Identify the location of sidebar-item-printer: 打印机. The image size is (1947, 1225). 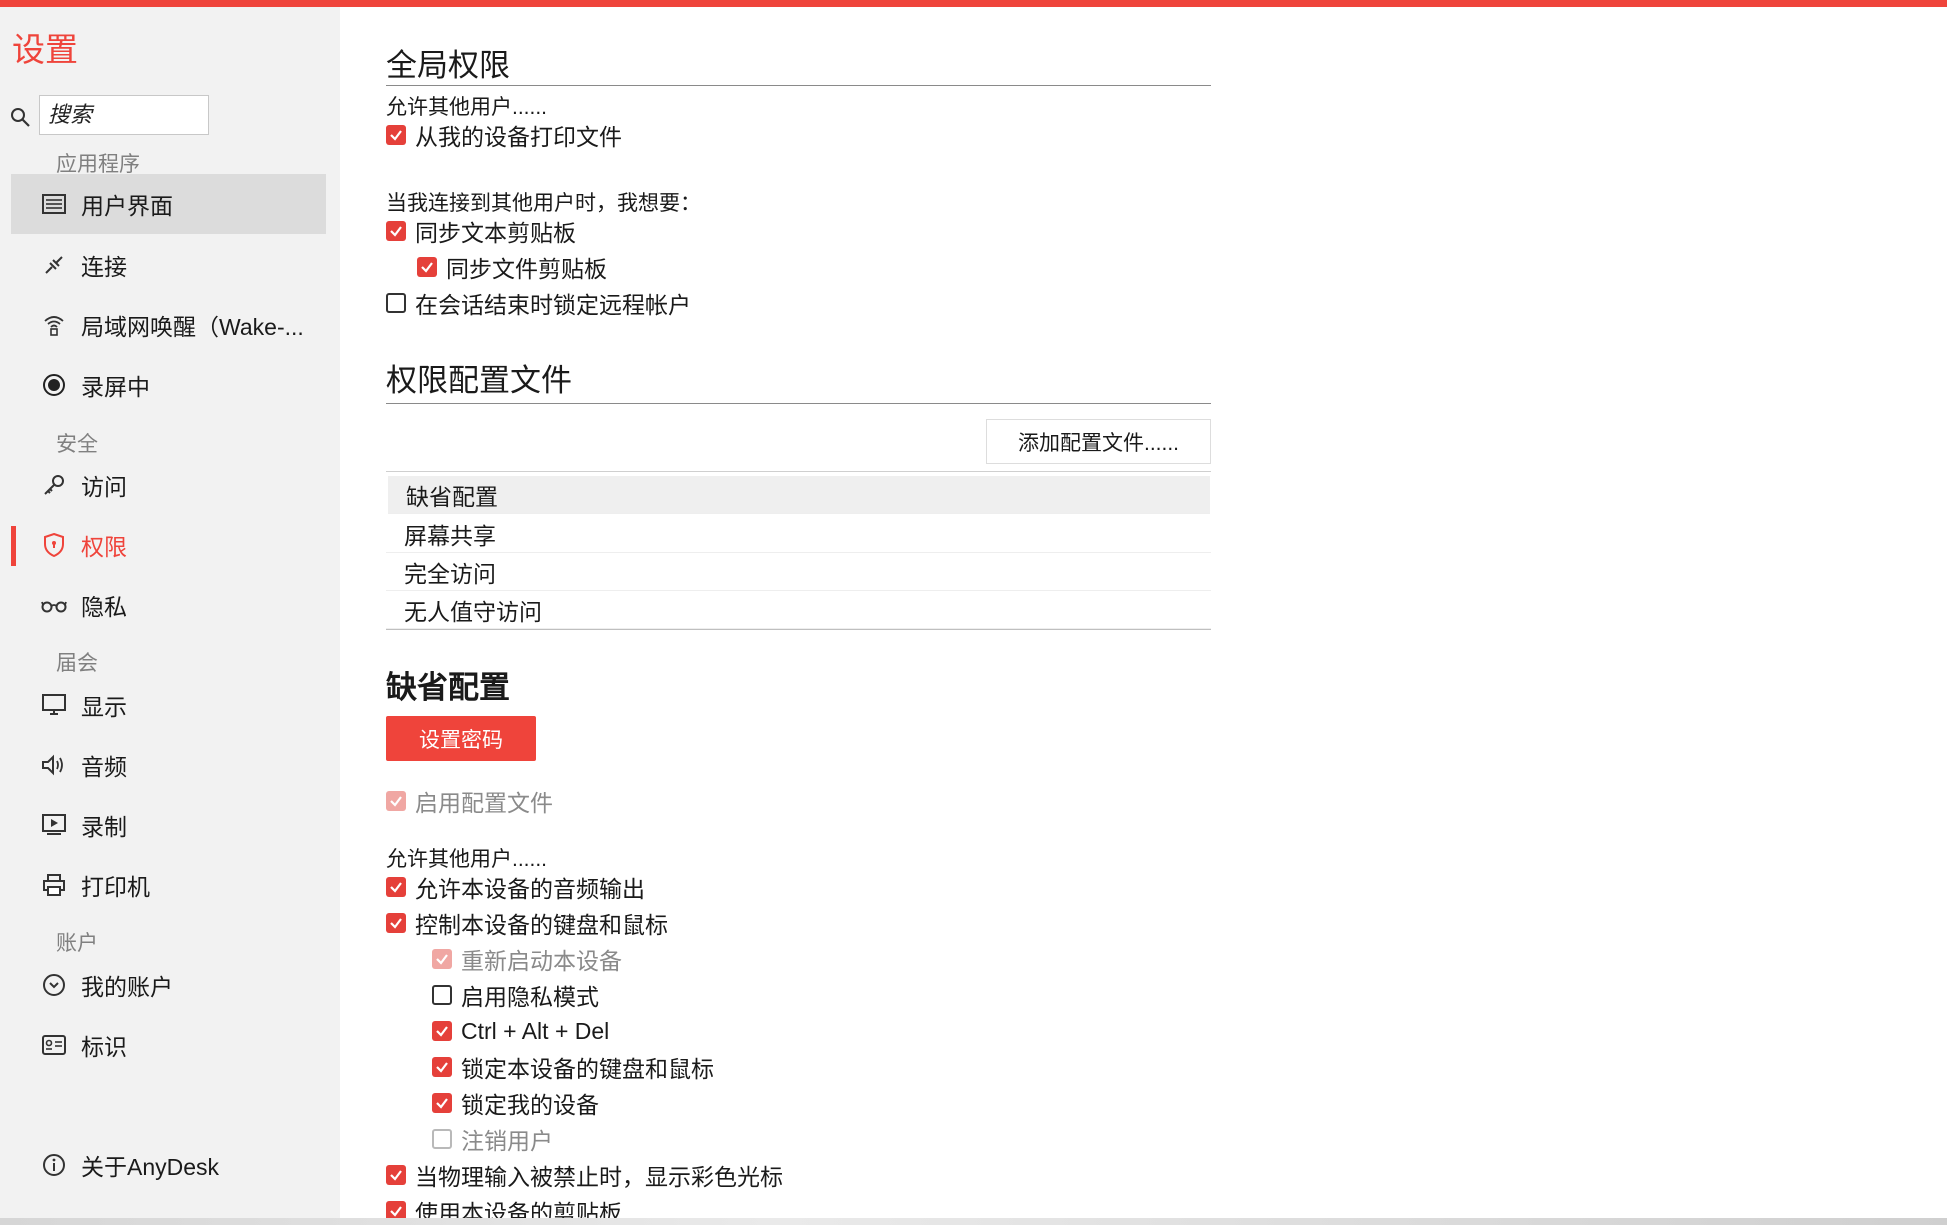
(168, 885).